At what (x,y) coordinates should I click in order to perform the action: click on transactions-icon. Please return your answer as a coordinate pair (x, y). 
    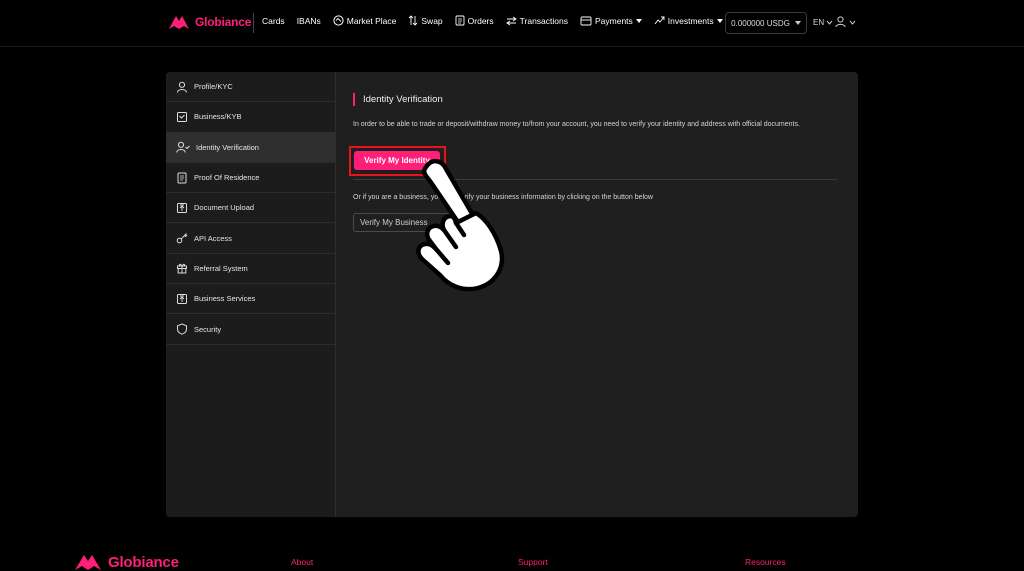
    Looking at the image, I should click on (511, 20).